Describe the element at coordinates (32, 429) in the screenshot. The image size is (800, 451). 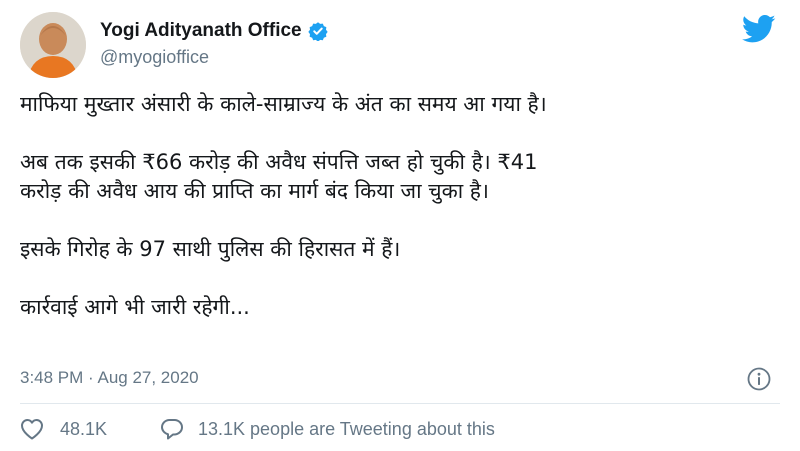
I see `heart-icon` at that location.